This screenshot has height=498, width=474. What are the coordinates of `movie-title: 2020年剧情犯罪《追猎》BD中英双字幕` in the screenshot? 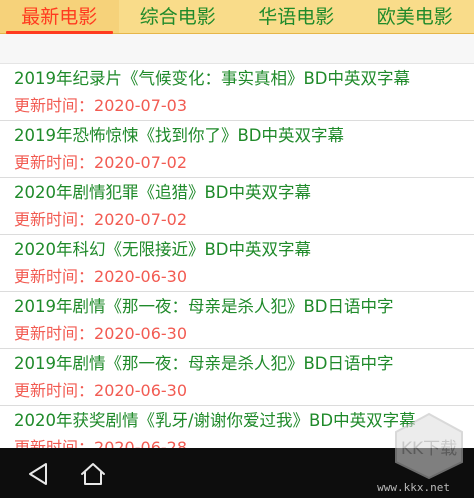 It's located at (163, 192).